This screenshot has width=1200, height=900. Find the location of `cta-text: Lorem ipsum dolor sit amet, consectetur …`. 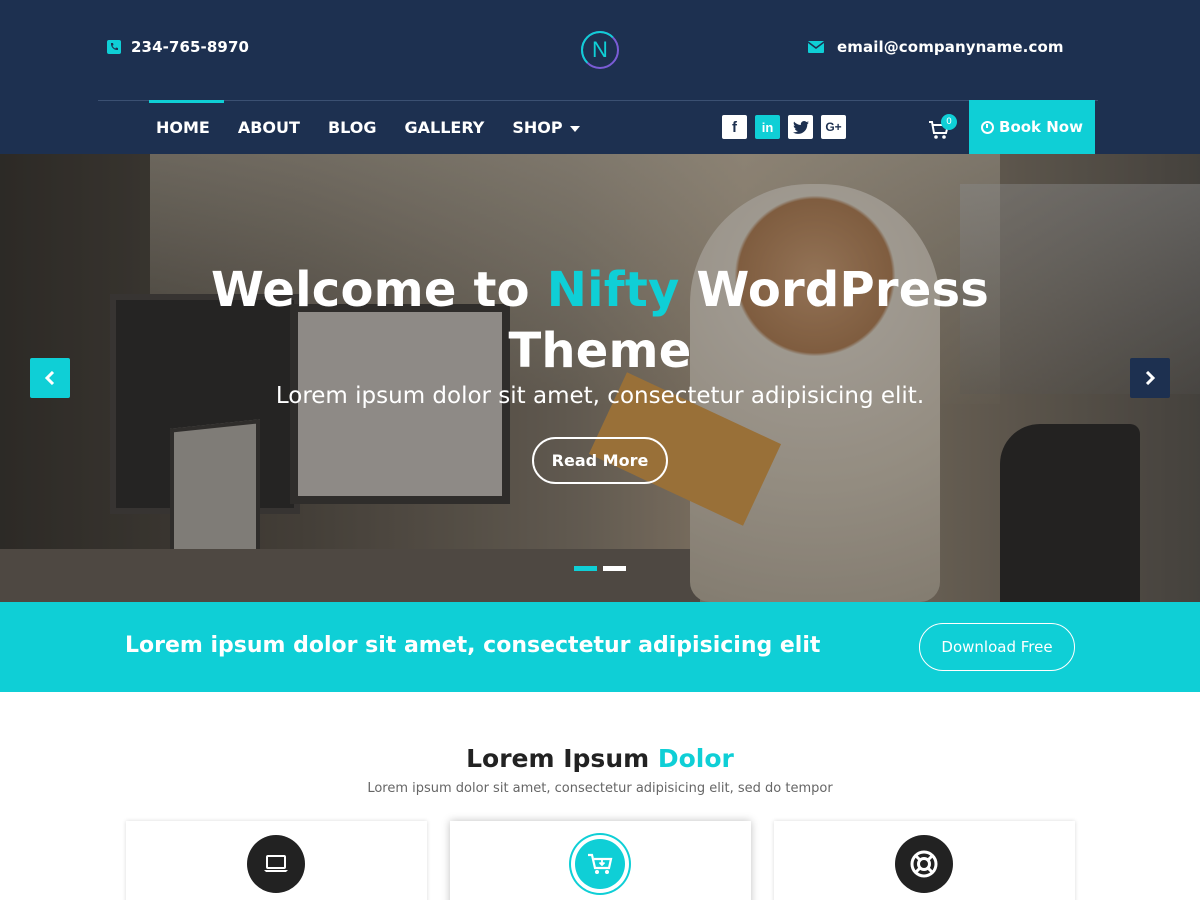

cta-text: Lorem ipsum dolor sit amet, consectetur … is located at coordinates (473, 645).